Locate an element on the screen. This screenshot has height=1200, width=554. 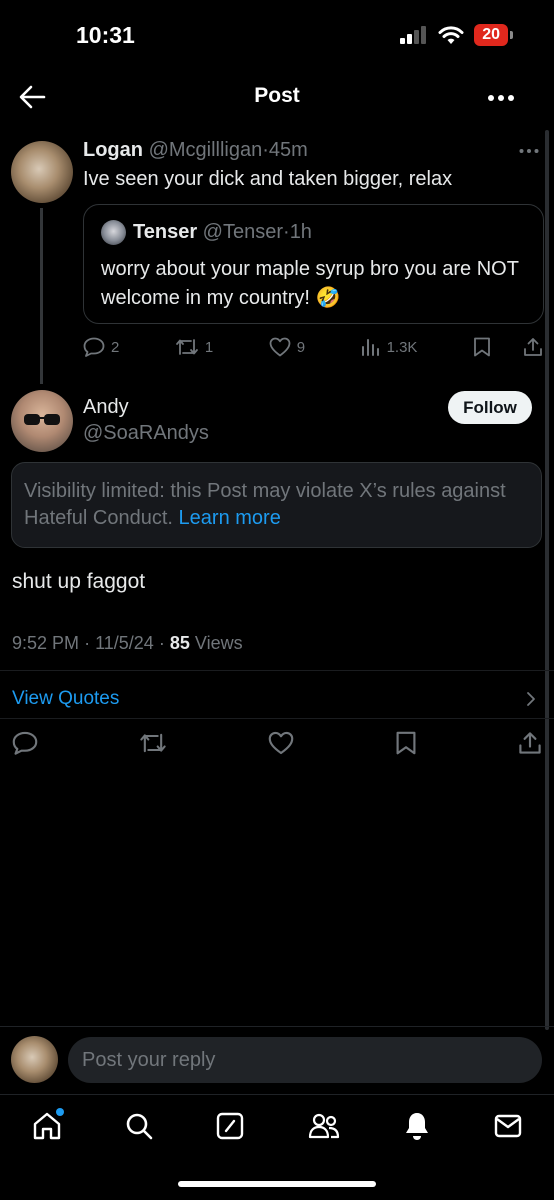
notification-dot is located at coordinates (59, 1112).